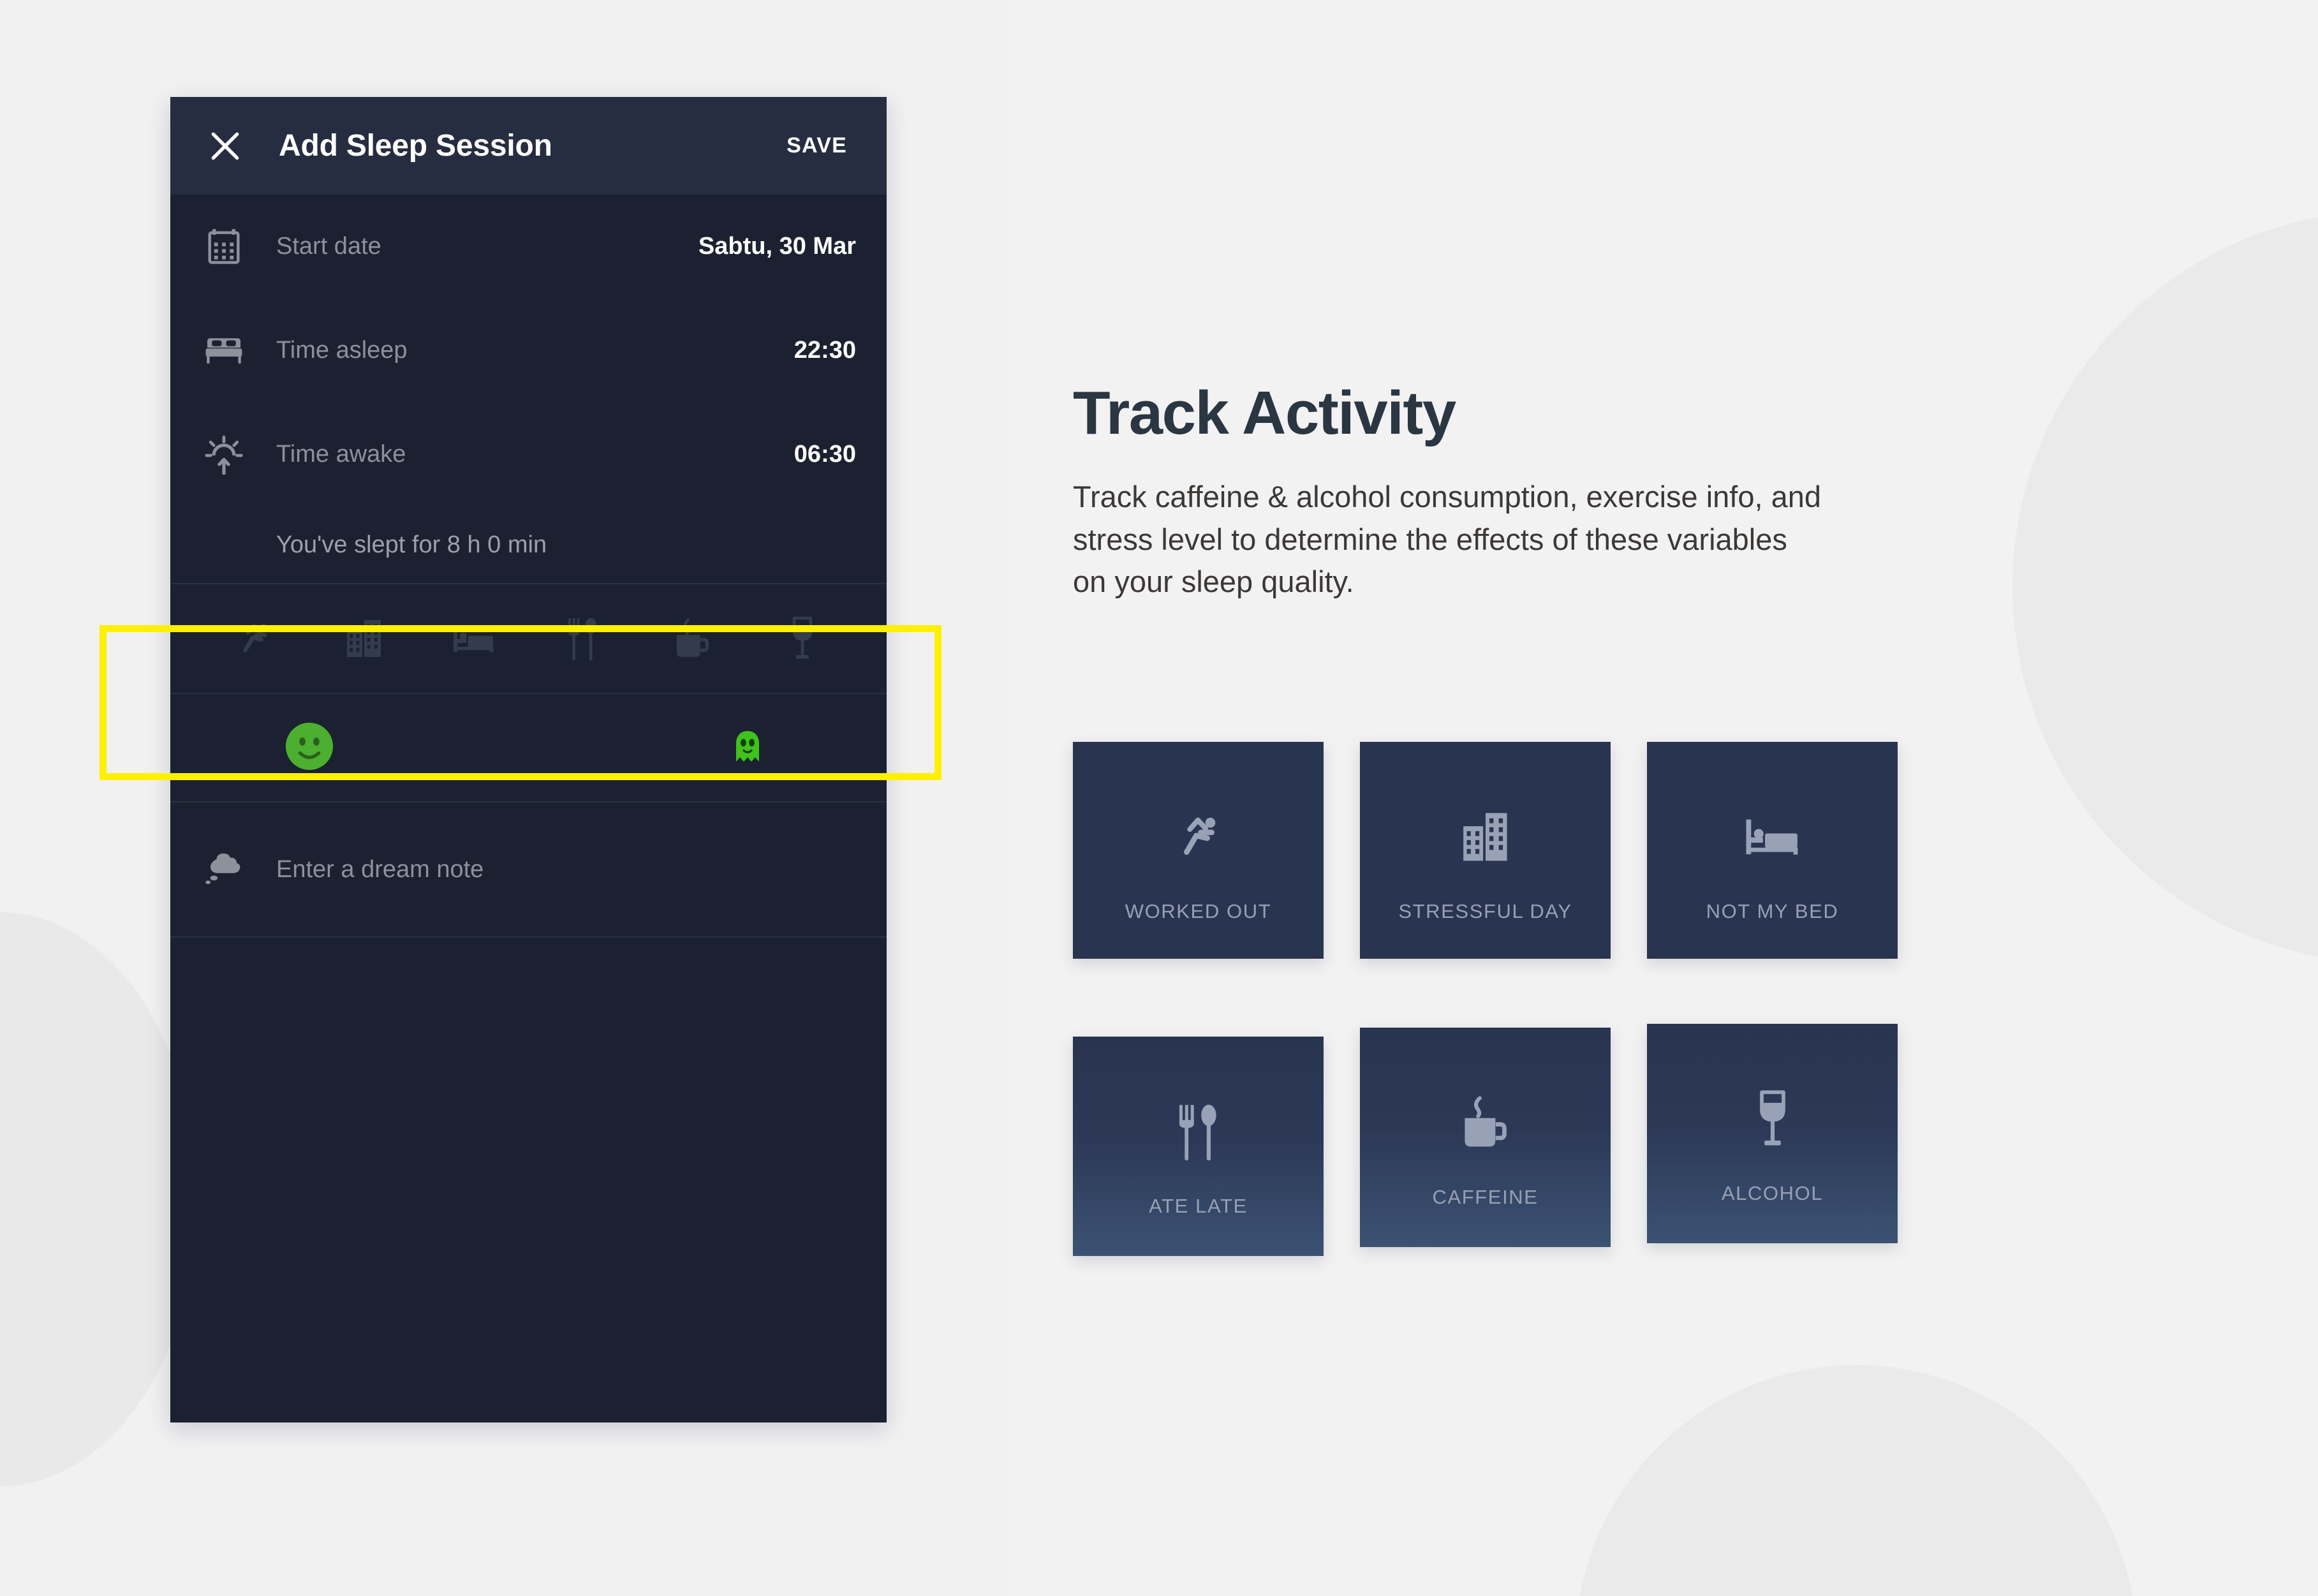 This screenshot has height=1596, width=2318. I want to click on activity-worked-out, so click(254, 639).